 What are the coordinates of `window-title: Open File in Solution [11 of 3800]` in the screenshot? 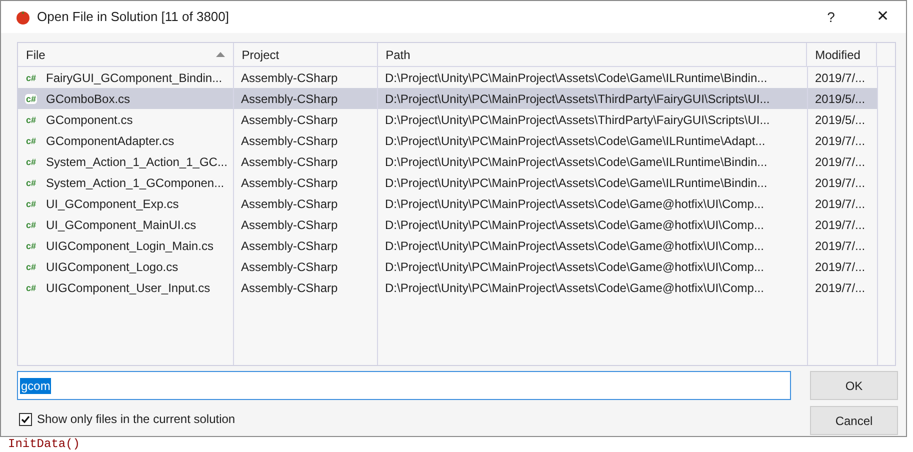 It's located at (133, 17).